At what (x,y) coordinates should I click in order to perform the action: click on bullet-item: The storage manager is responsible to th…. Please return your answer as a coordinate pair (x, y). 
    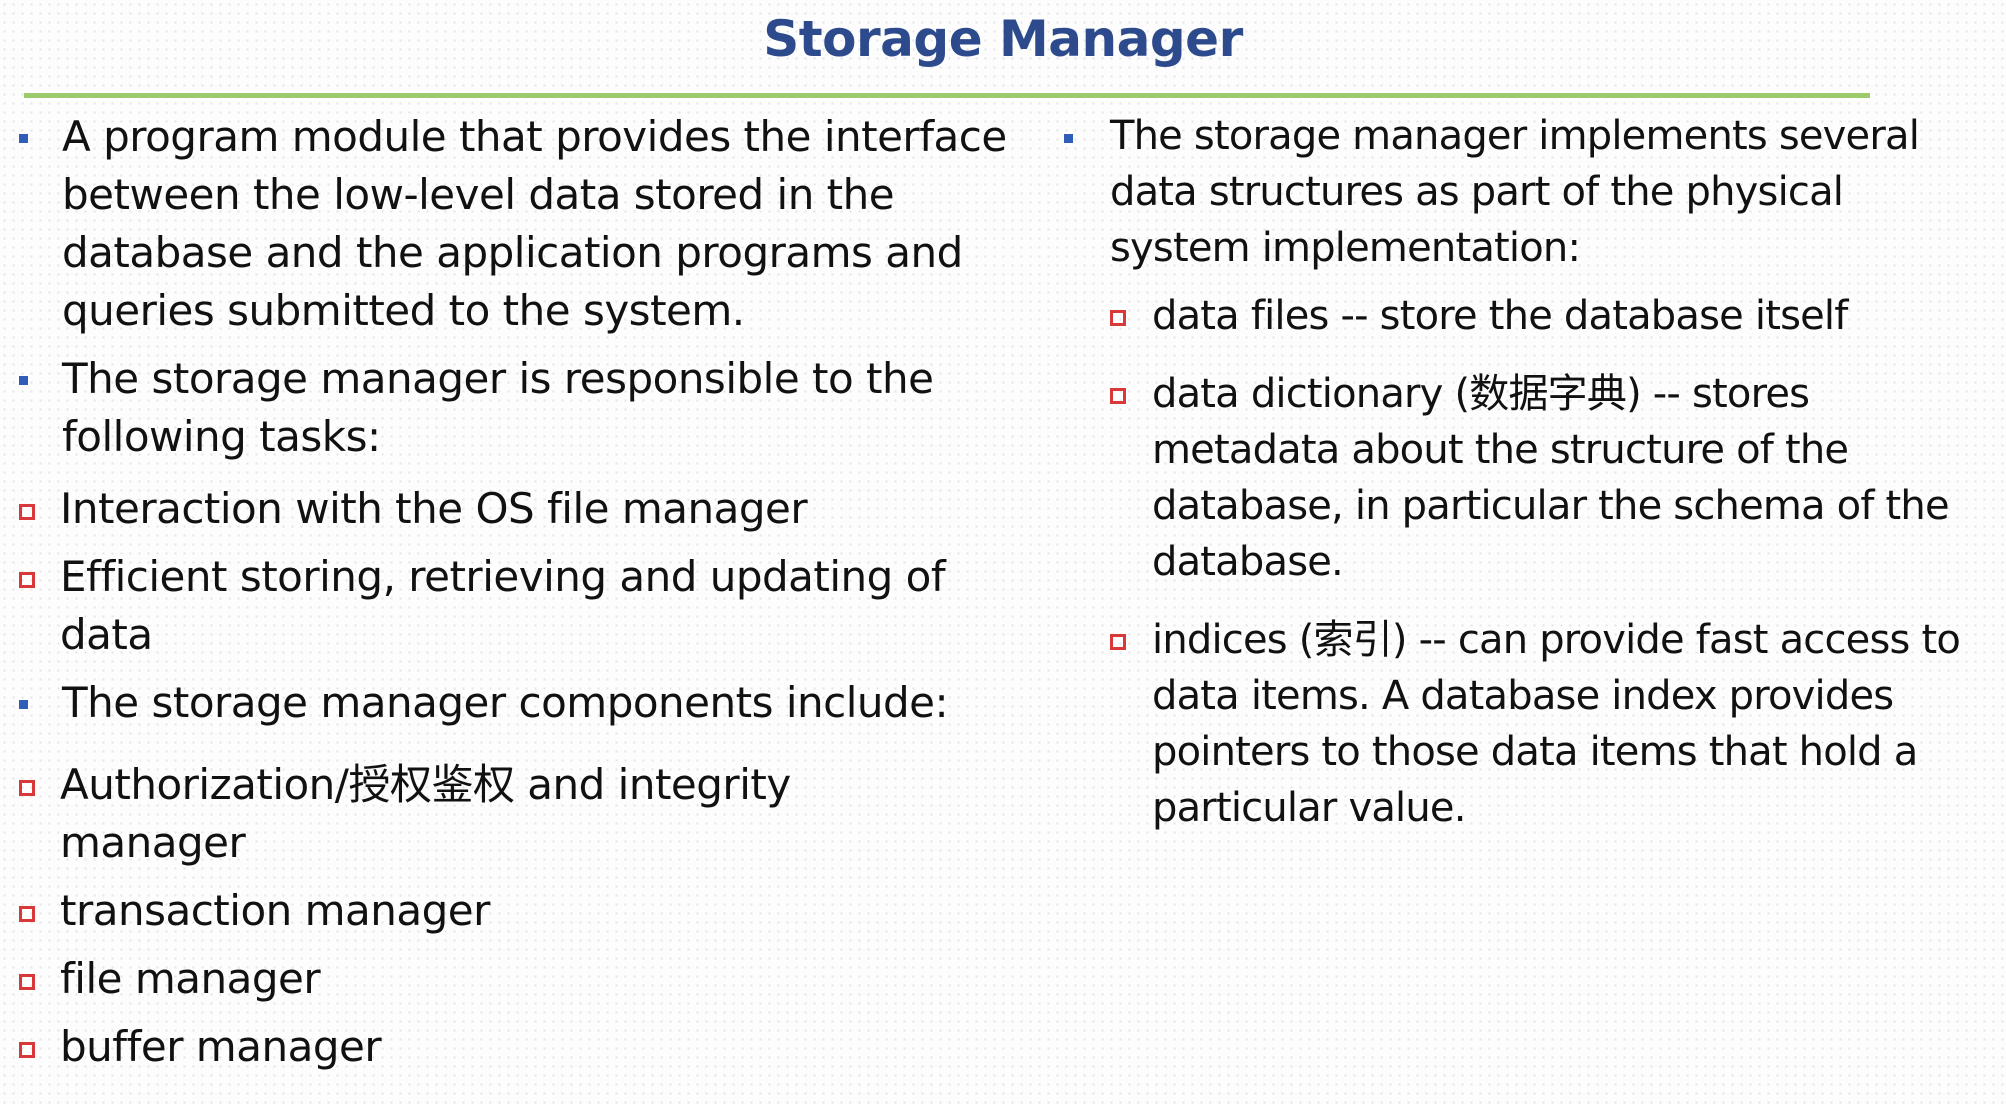
    Looking at the image, I should click on (520, 408).